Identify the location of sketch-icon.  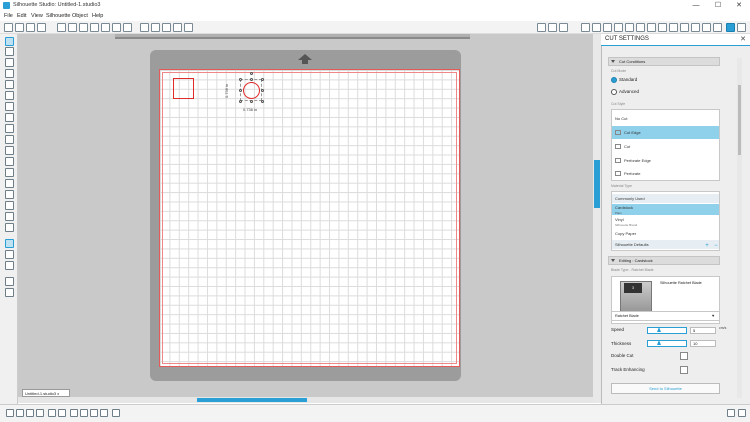
(9, 205).